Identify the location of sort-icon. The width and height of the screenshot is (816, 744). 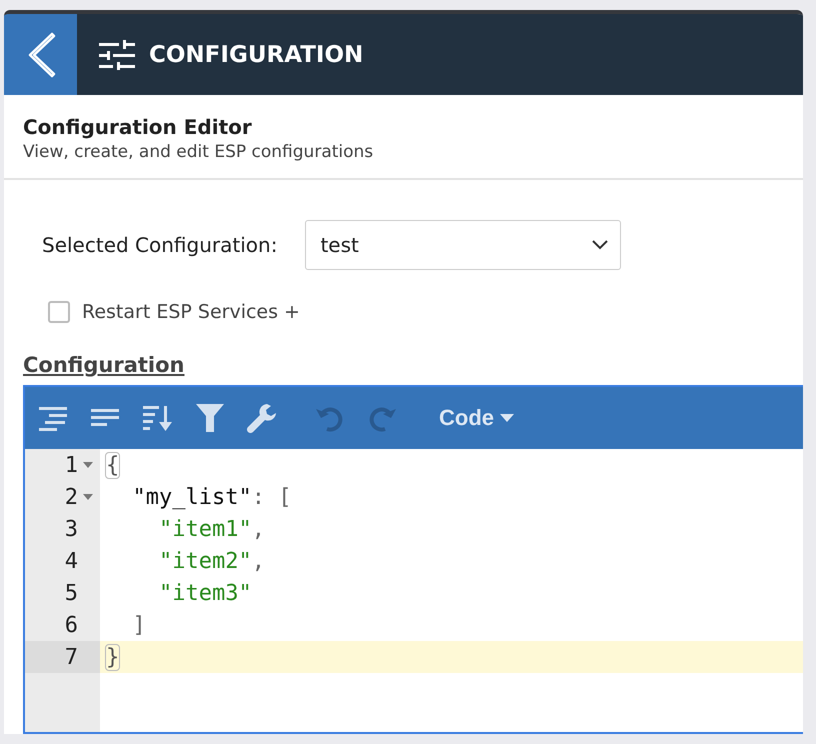
(158, 418).